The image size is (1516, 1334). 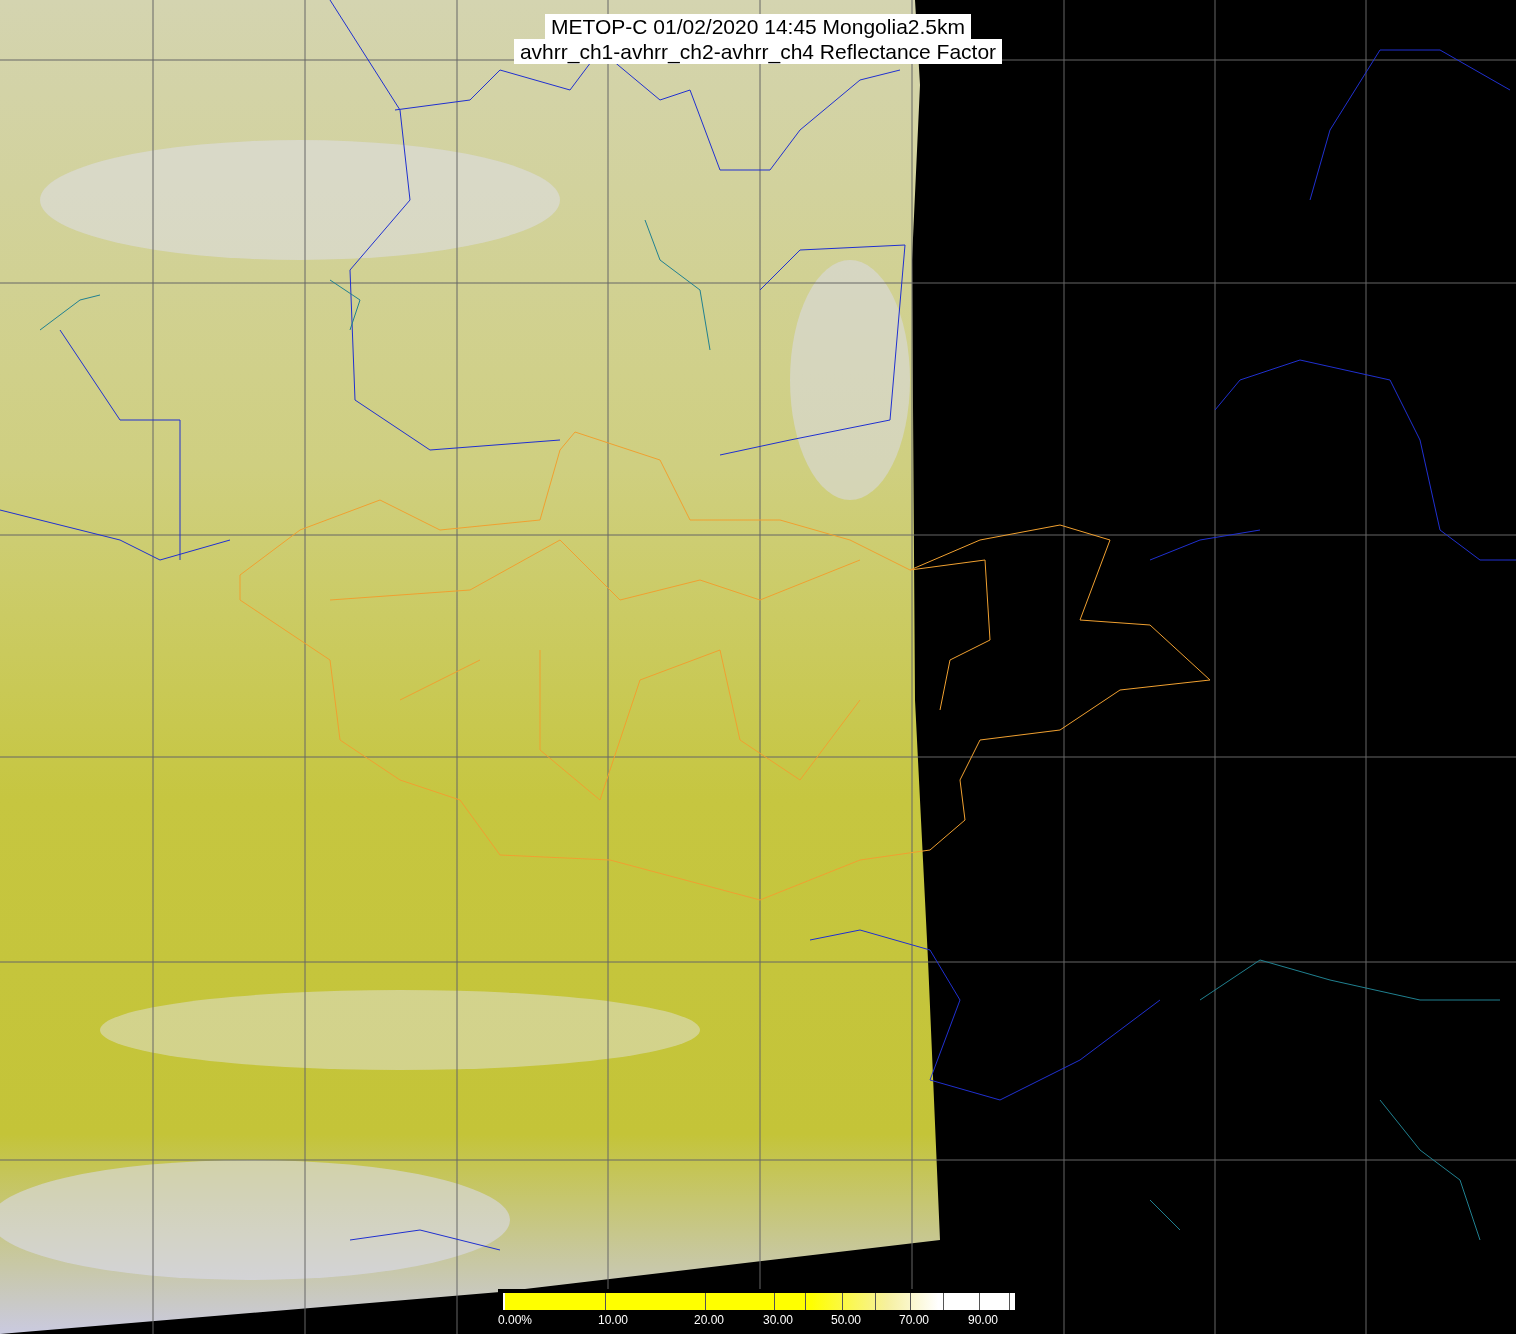 What do you see at coordinates (515, 1320) in the screenshot?
I see `scale-label: 0.00%` at bounding box center [515, 1320].